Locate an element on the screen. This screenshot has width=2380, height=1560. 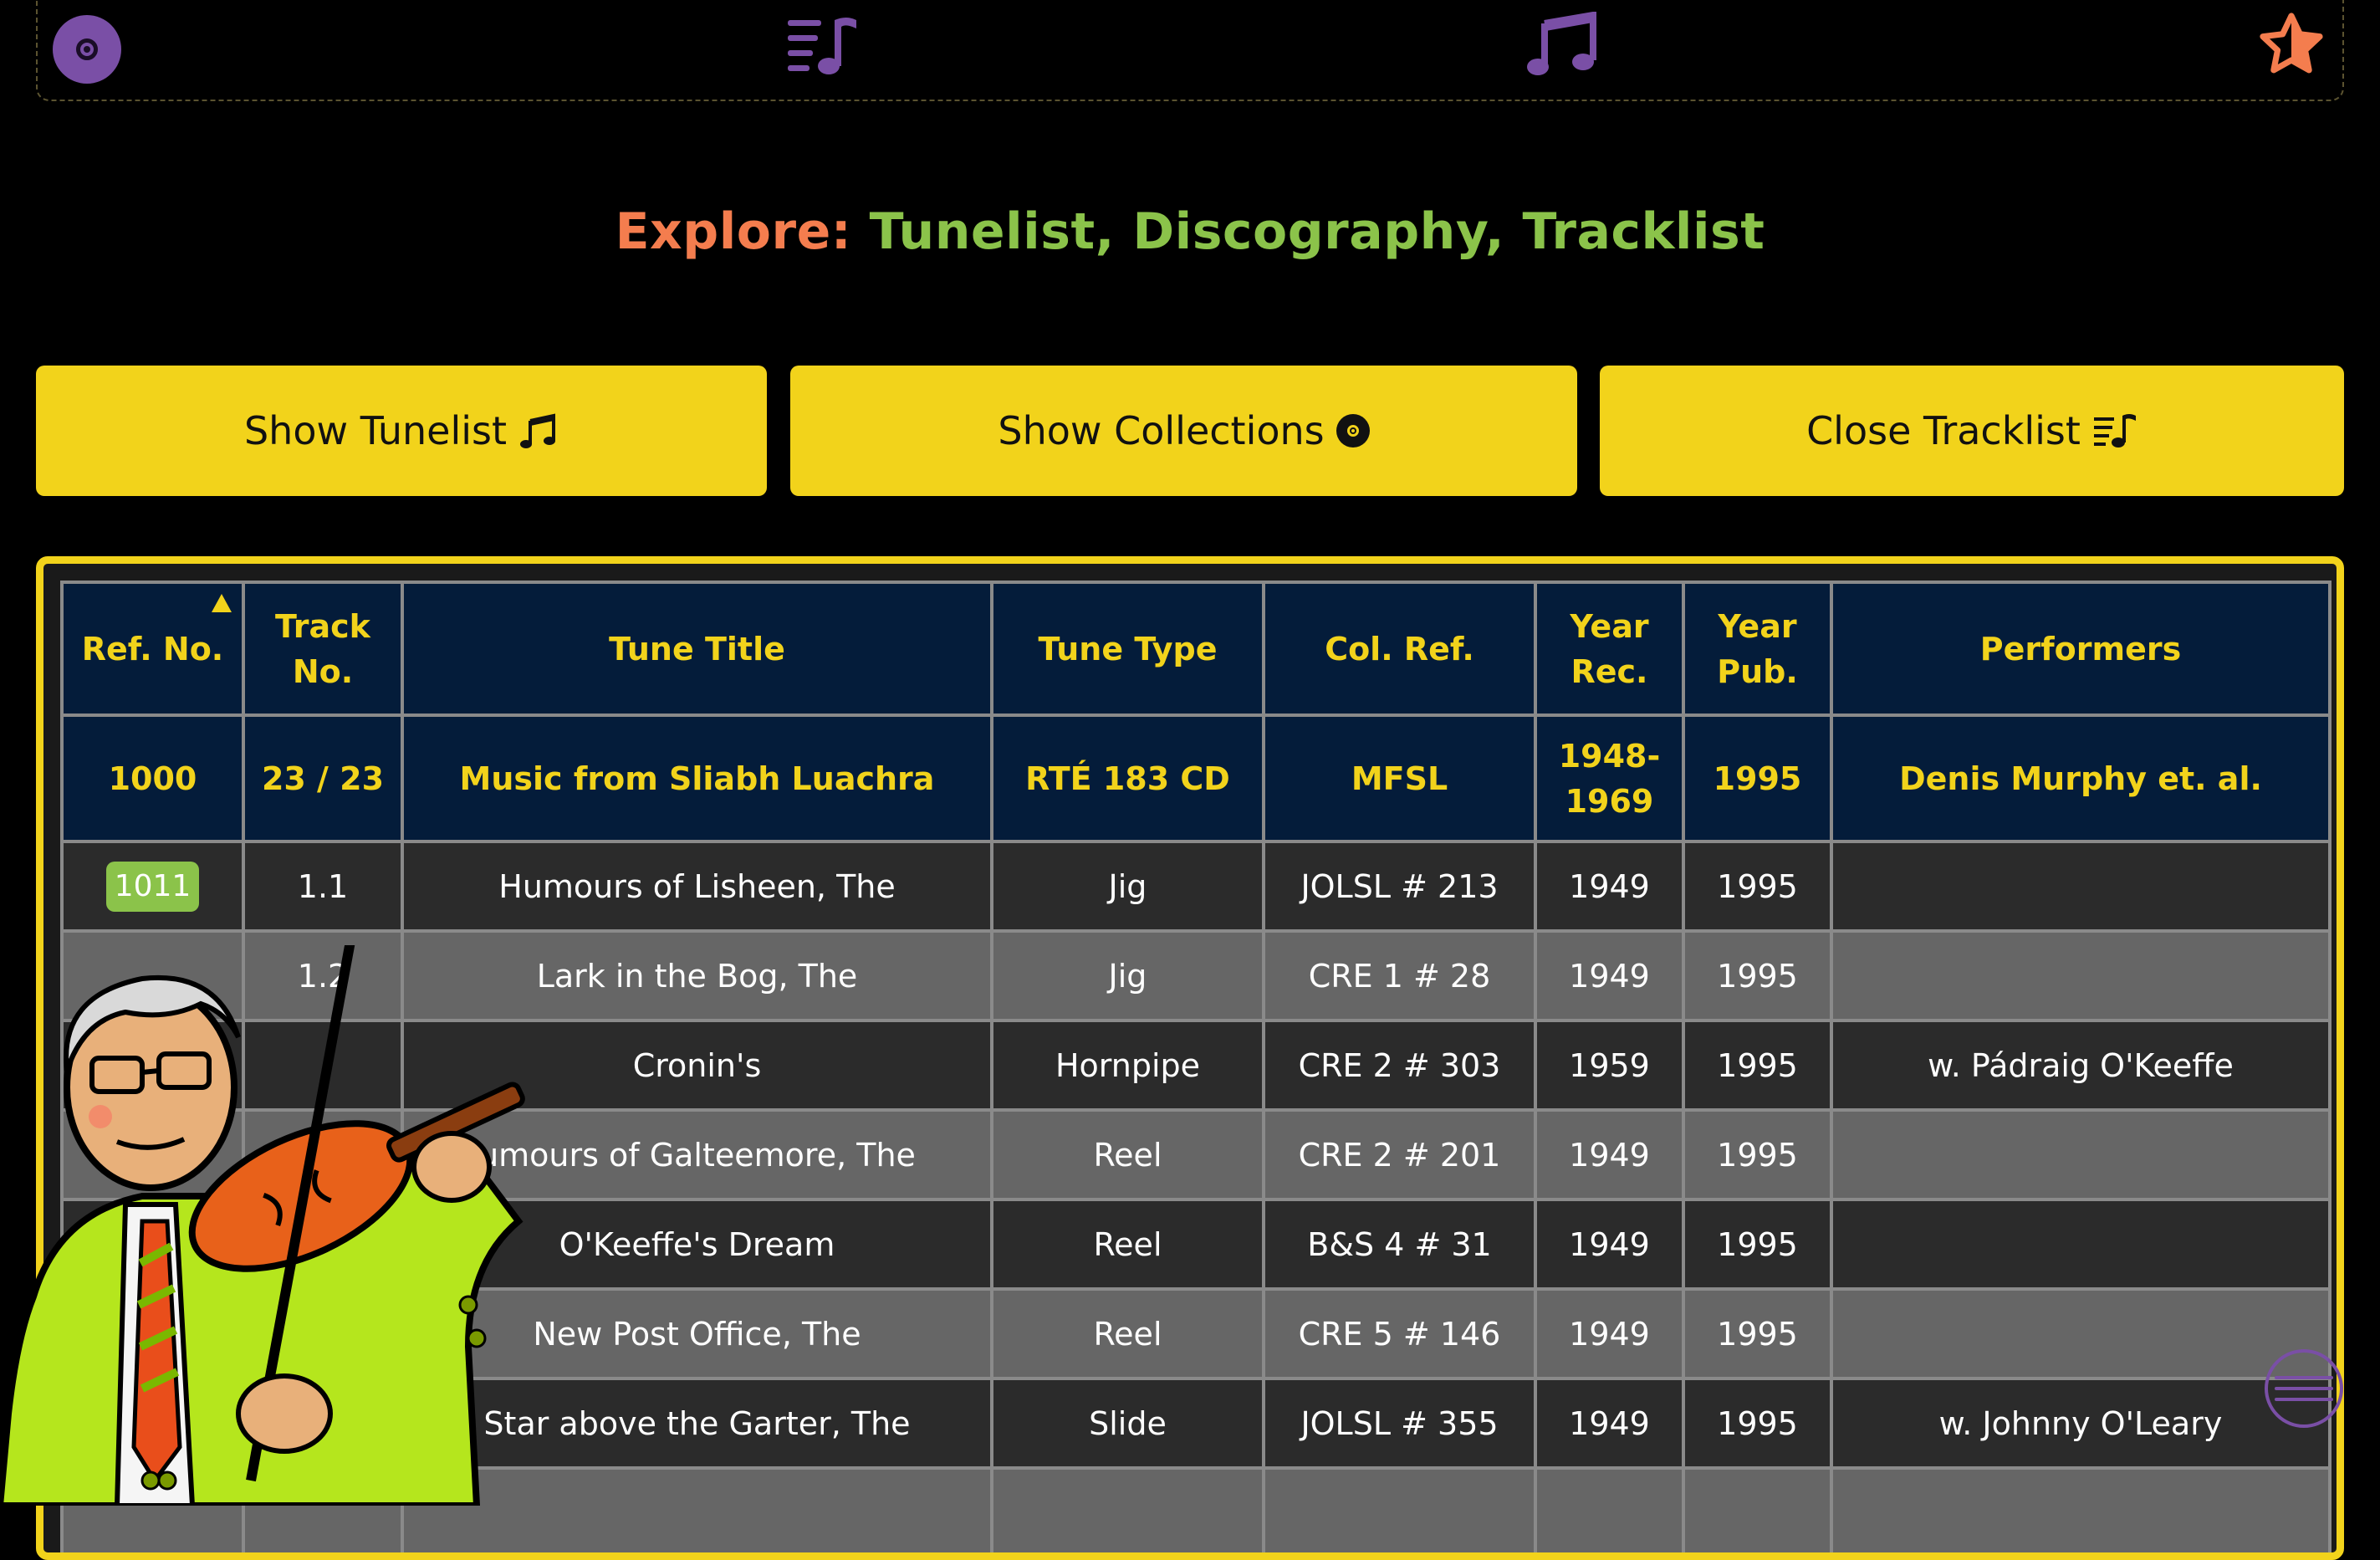
col-header-track: Track No. is located at coordinates (323, 649).